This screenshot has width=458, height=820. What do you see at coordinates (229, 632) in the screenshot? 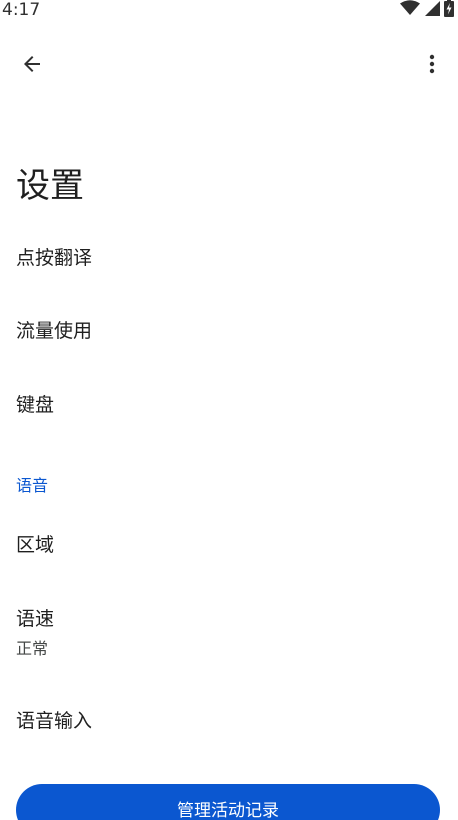
I see `settings-item-speech-rate: 语速 正常` at bounding box center [229, 632].